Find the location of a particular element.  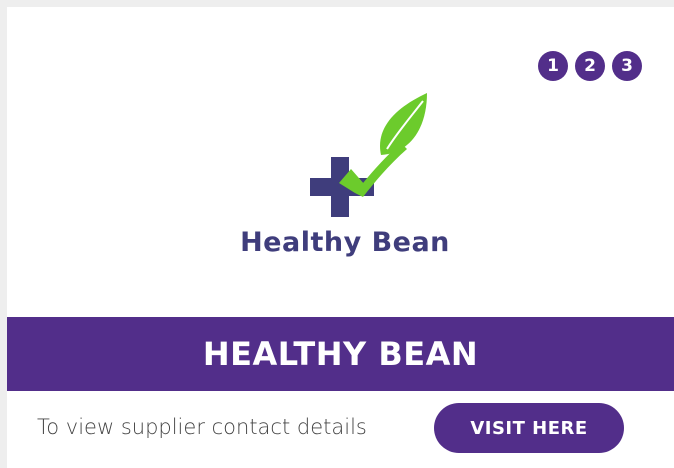

page-3-button: 3 is located at coordinates (627, 66).